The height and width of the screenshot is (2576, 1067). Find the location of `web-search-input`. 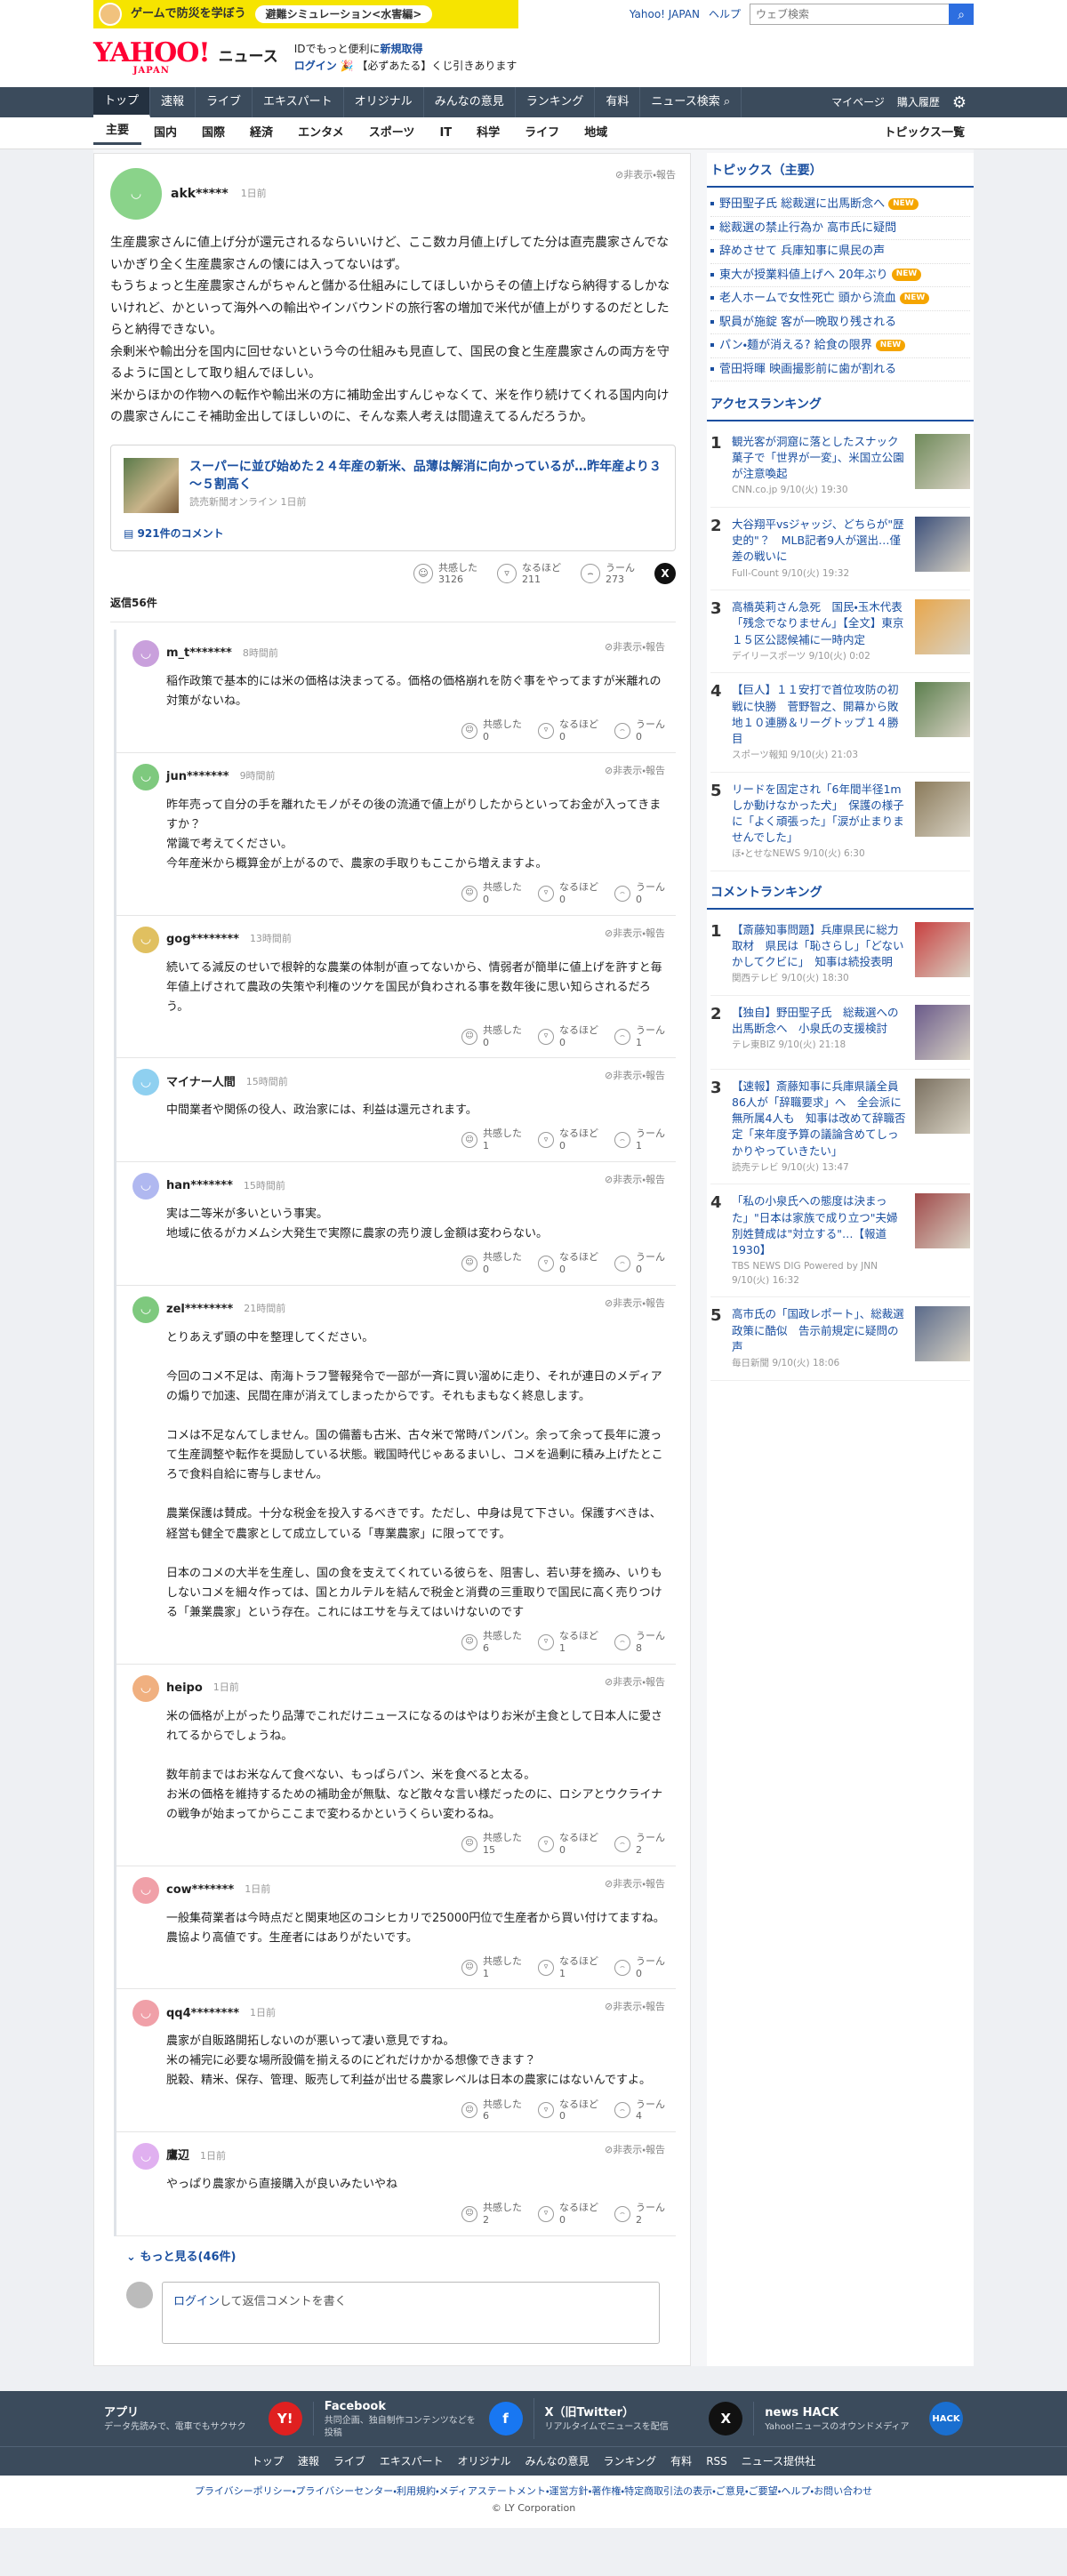

web-search-input is located at coordinates (850, 14).